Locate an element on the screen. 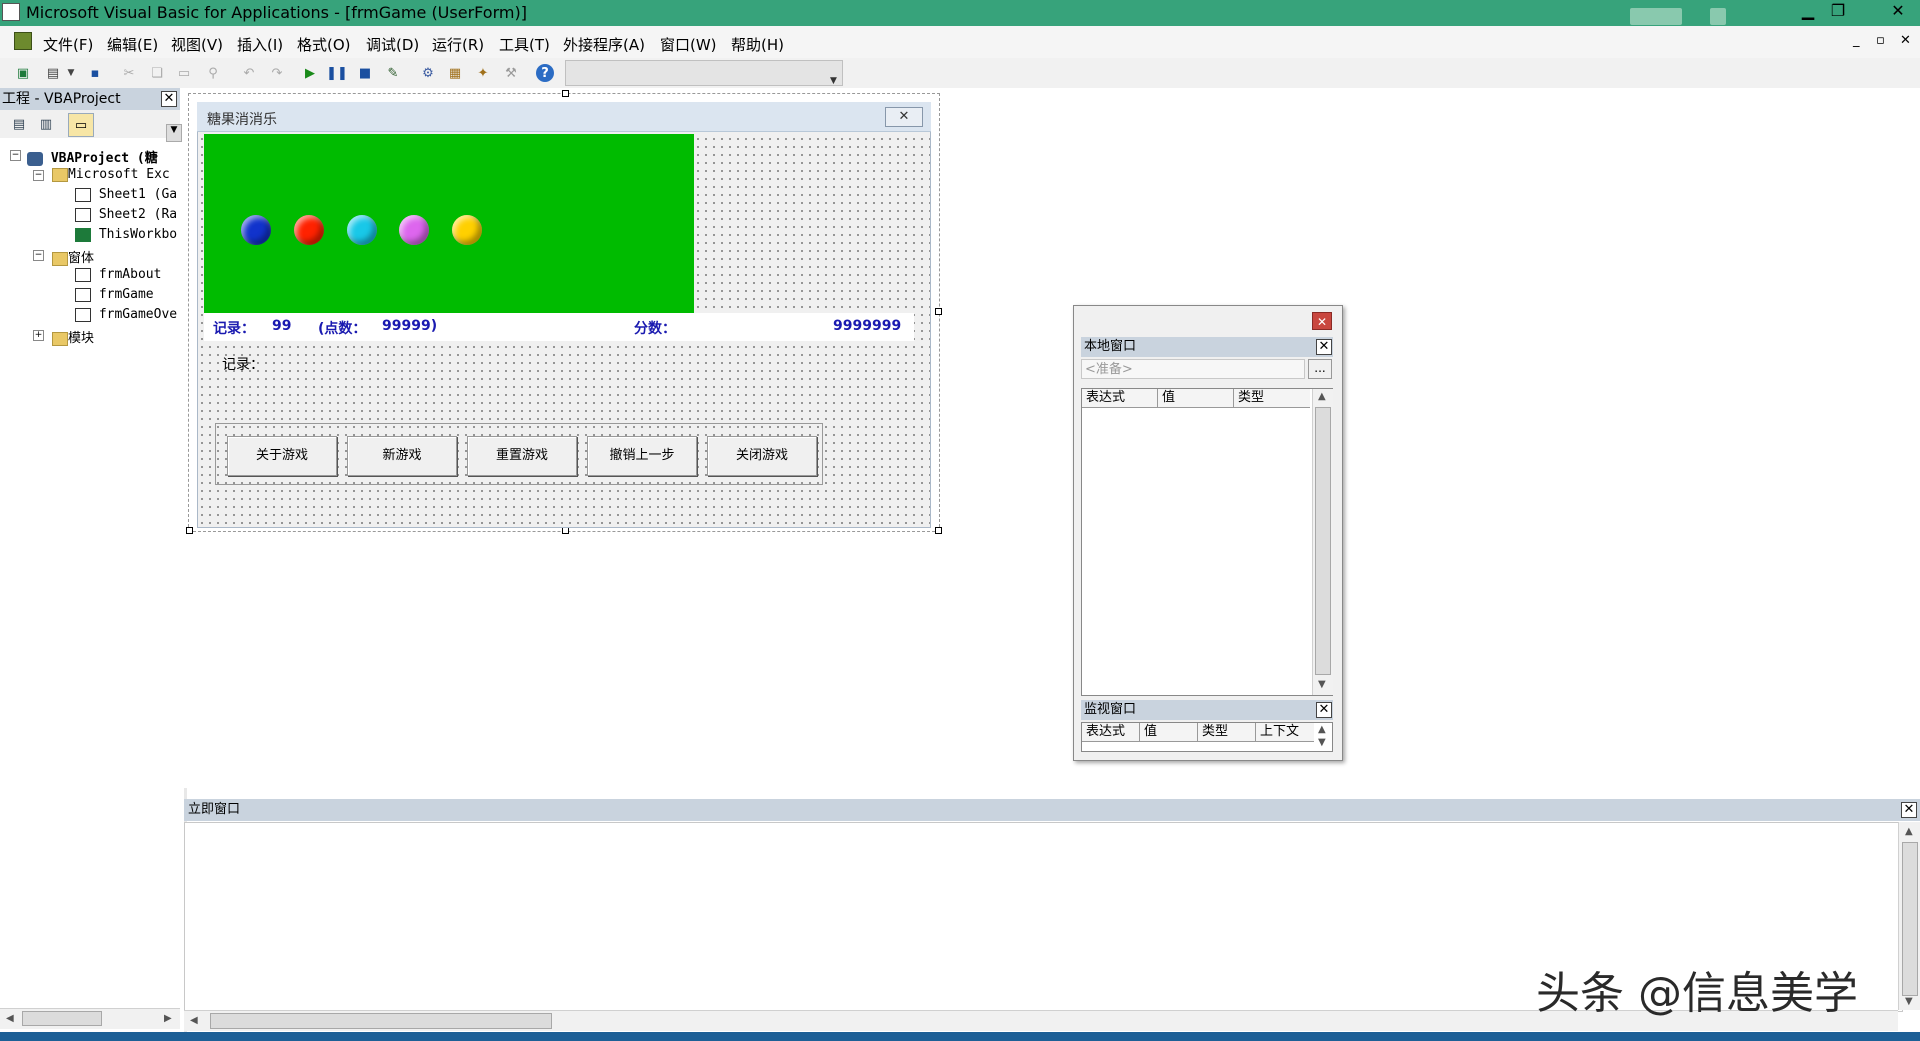 Image resolution: width=1920 pixels, height=1041 pixels. minimize-icon: ▁ is located at coordinates (1808, 11).